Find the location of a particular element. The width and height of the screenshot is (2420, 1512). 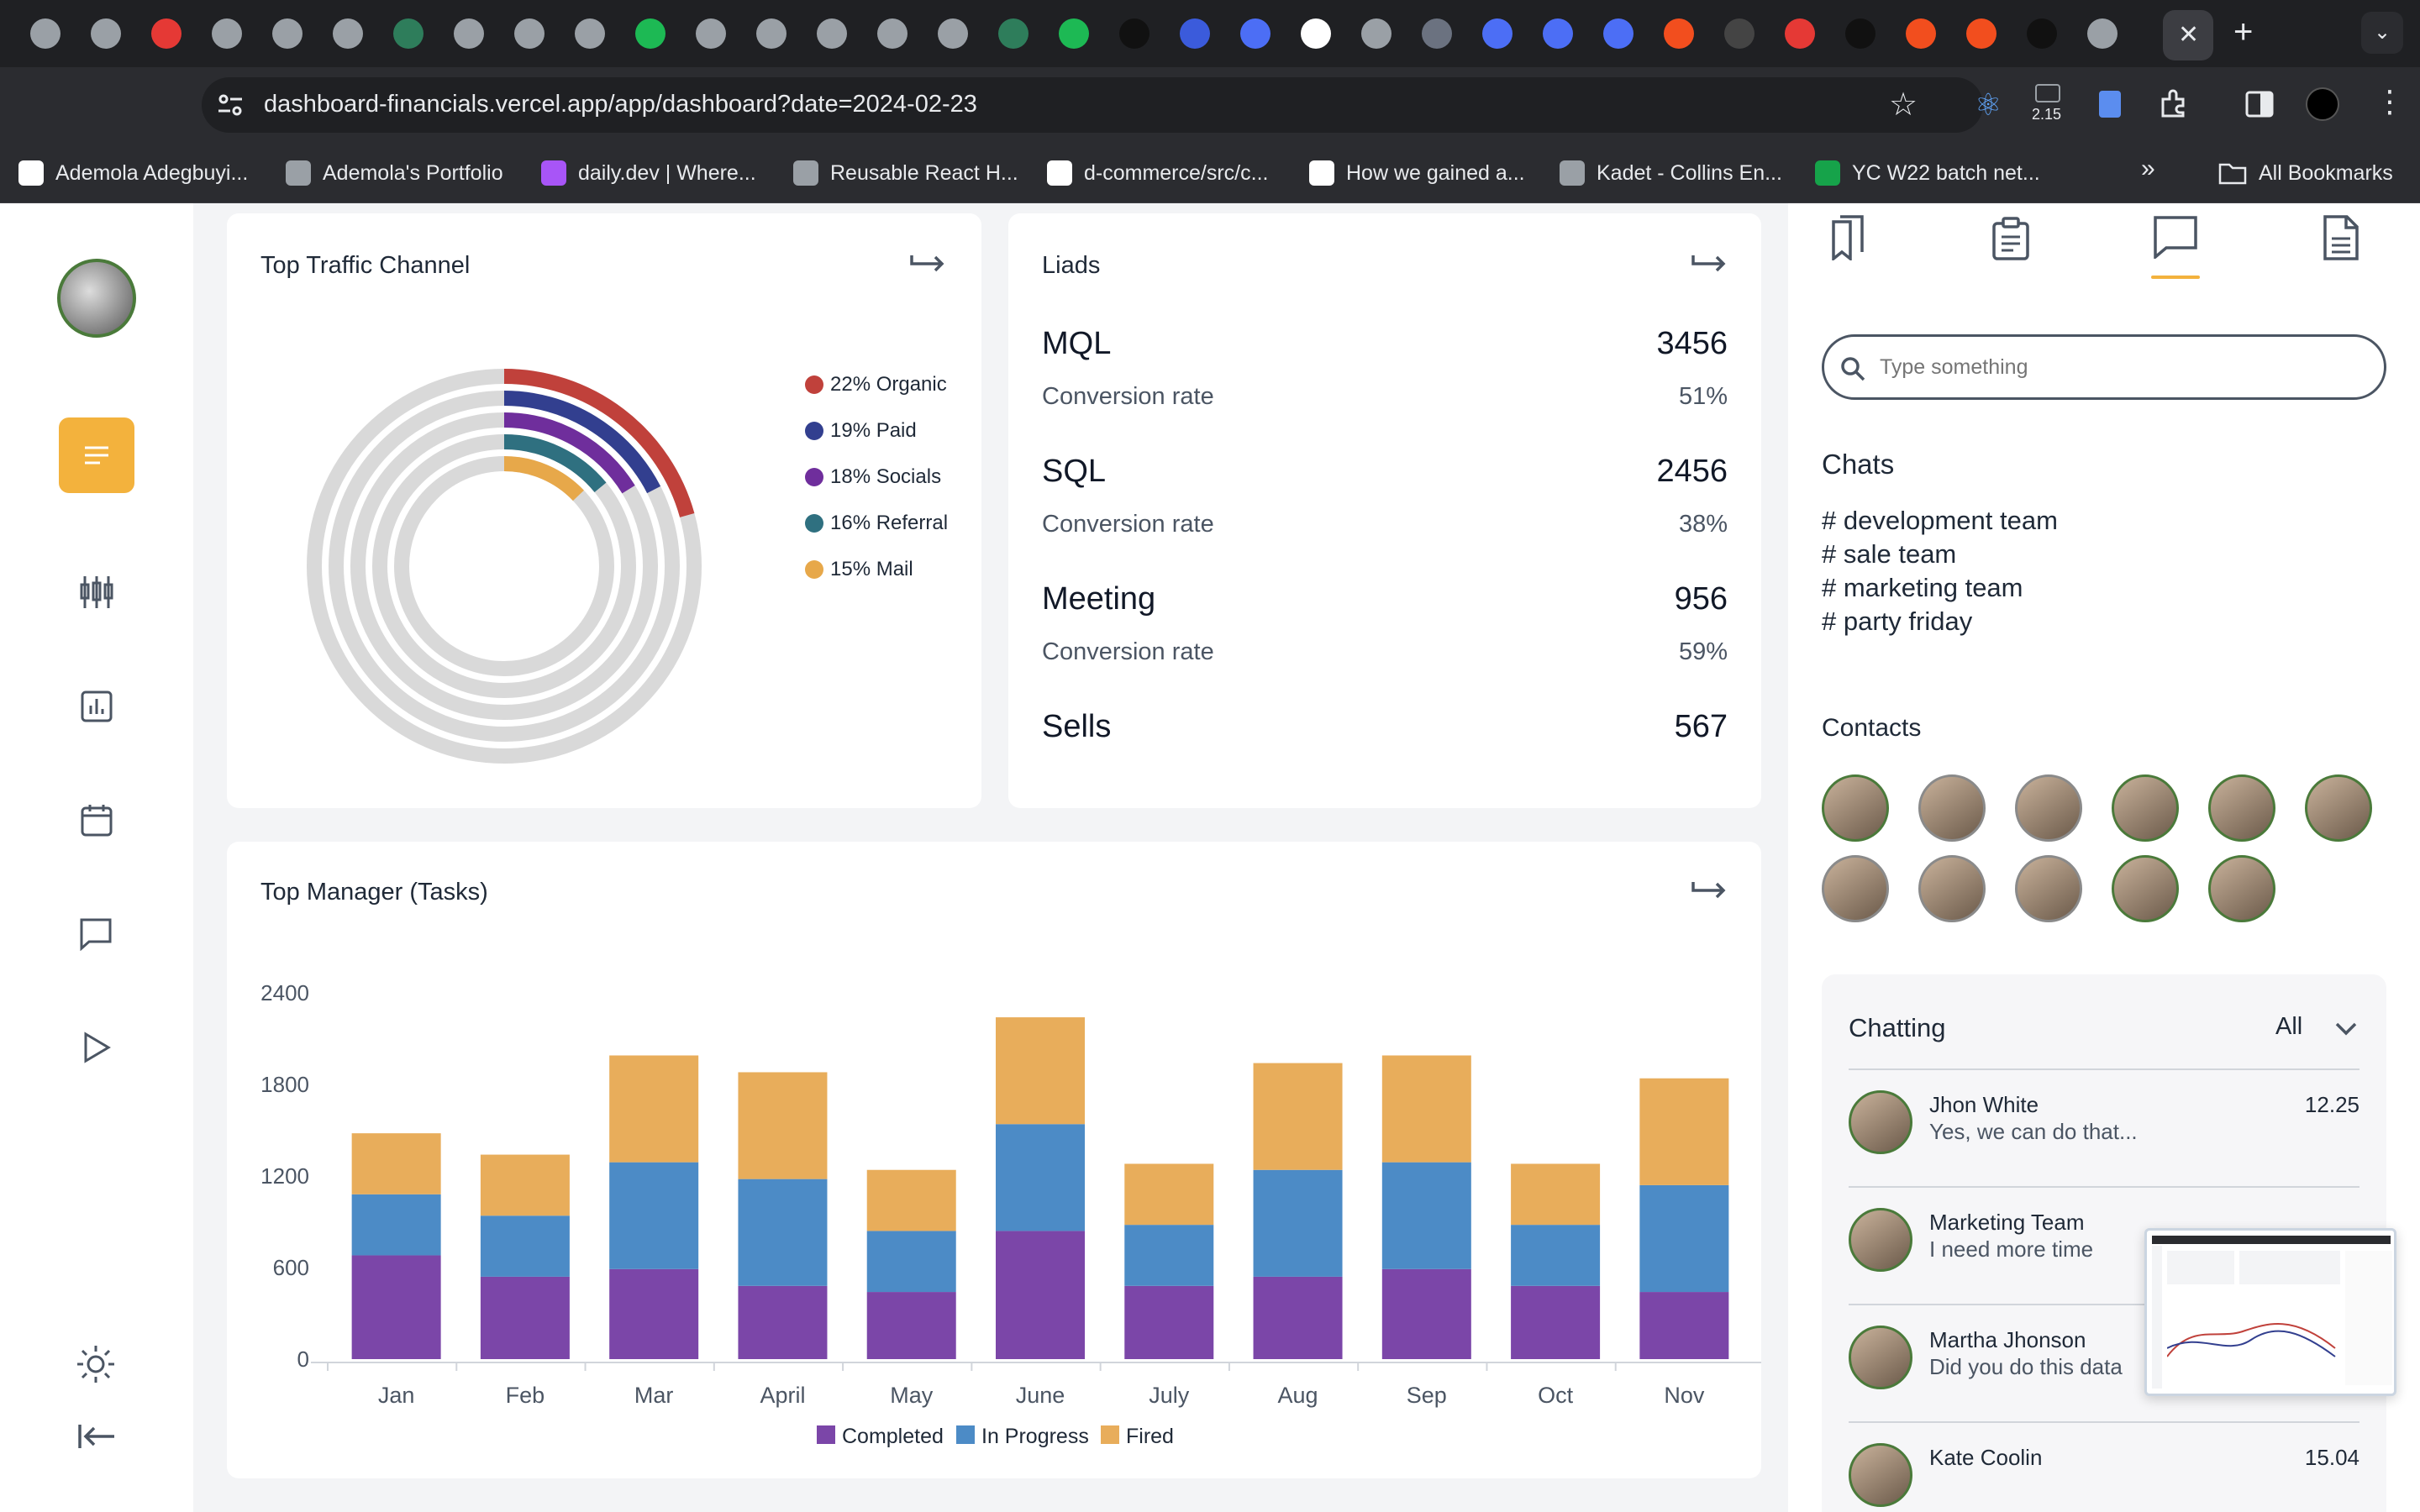

docs-extension-icon is located at coordinates (2110, 104).